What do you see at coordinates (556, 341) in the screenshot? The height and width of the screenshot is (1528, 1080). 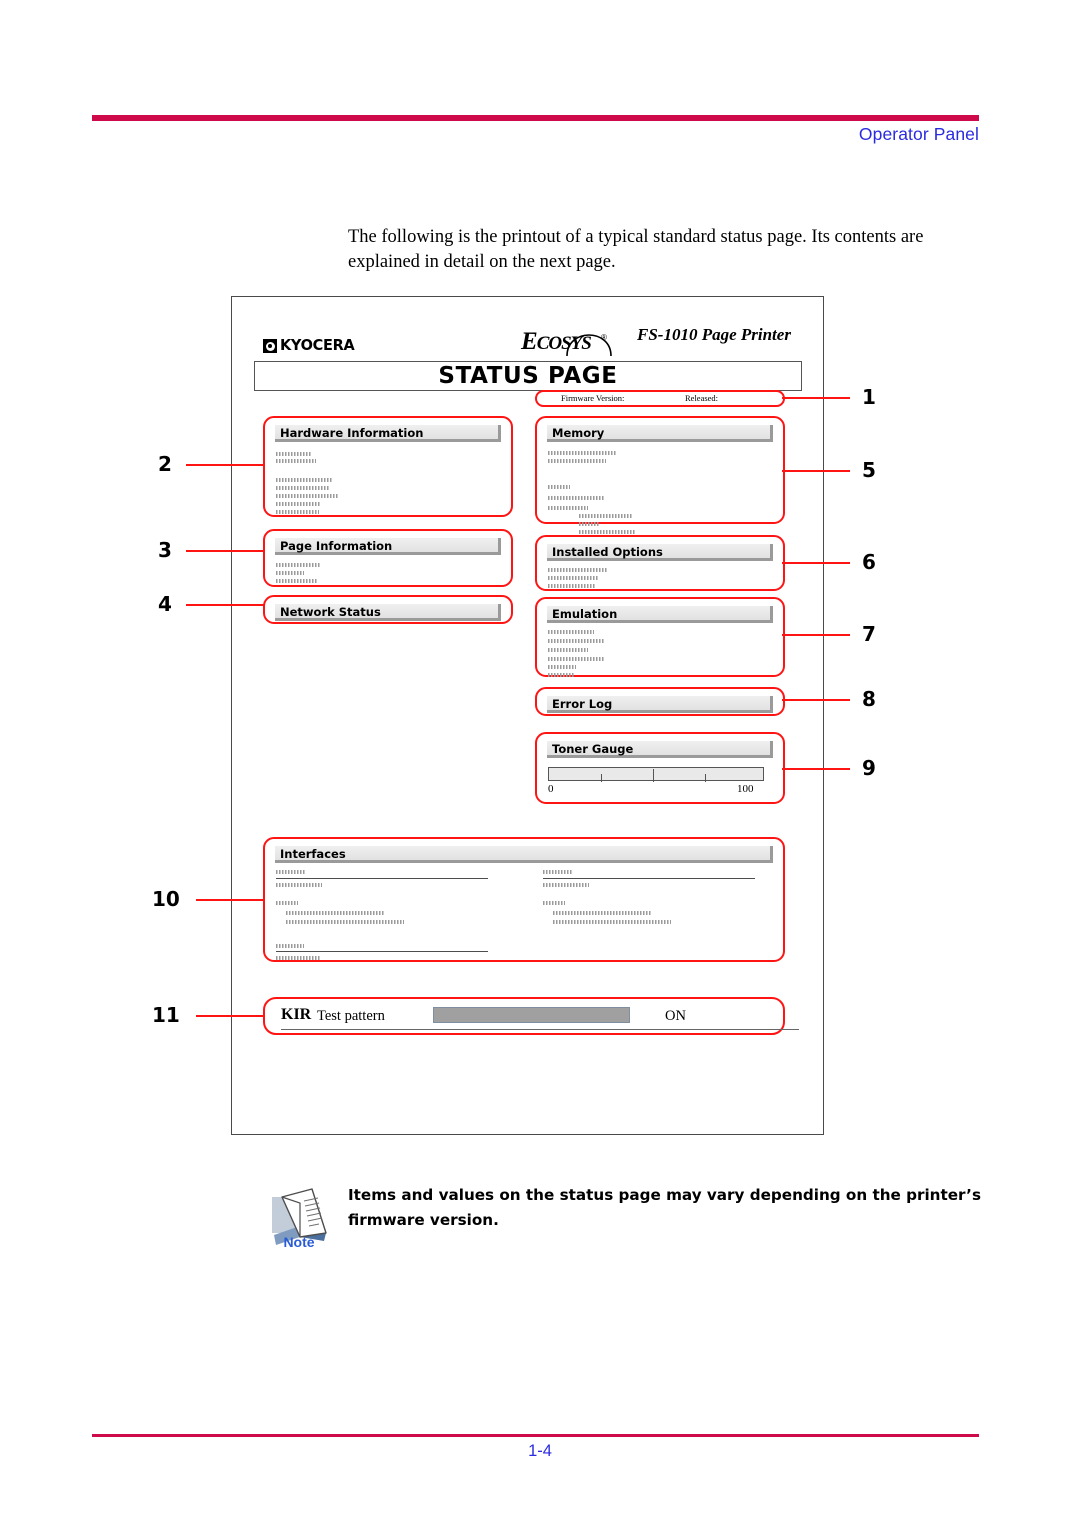 I see `ecosys-wordmark: ECOSYS` at bounding box center [556, 341].